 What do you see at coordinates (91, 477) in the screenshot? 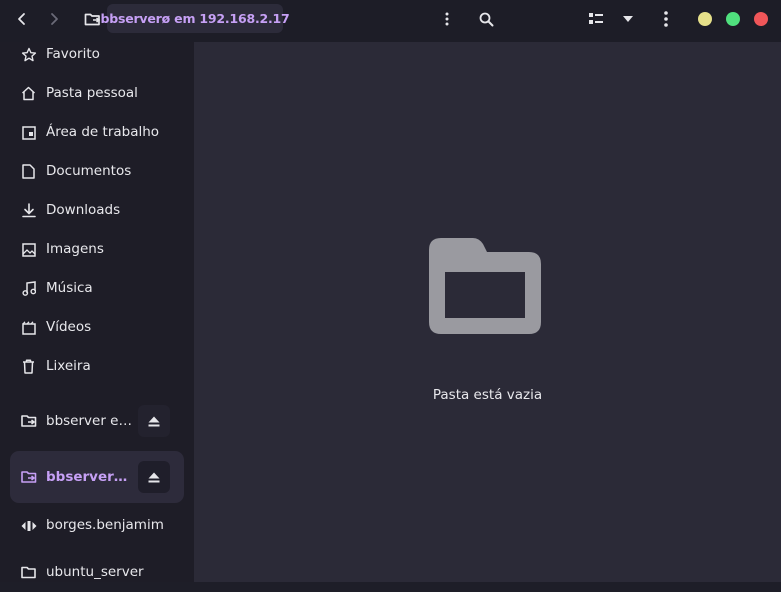
I see `sidebar-mount-label: bbserverø em 192.168.2.17` at bounding box center [91, 477].